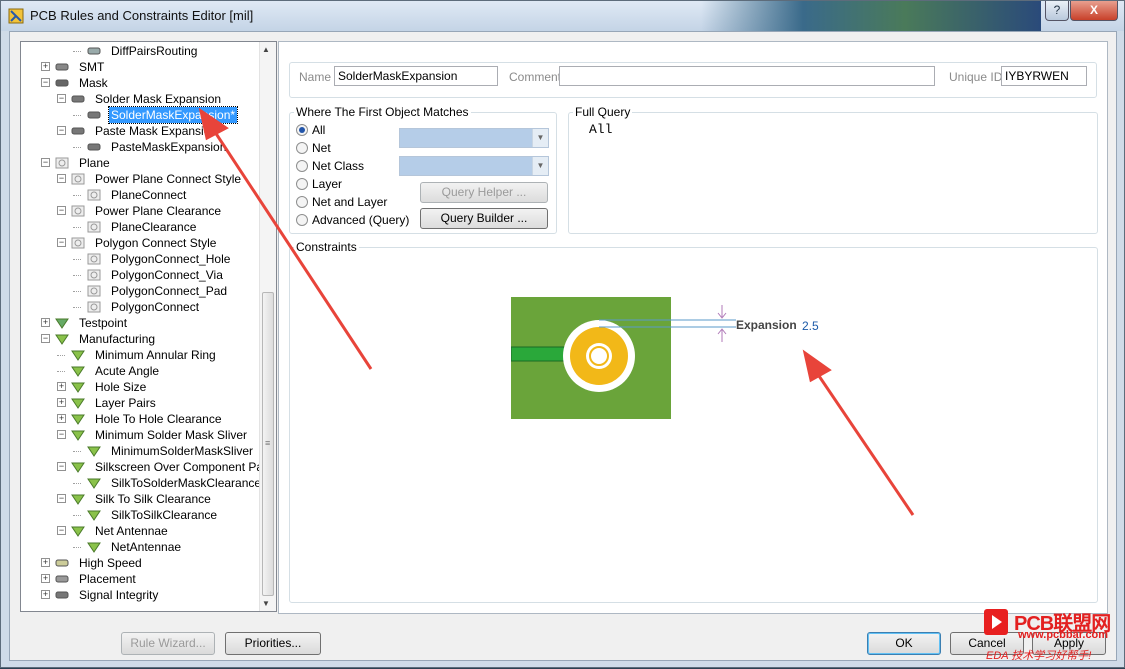 The image size is (1125, 669). Describe the element at coordinates (141, 483) in the screenshot. I see `tree-item: SilkToSolderMaskClearance` at that location.